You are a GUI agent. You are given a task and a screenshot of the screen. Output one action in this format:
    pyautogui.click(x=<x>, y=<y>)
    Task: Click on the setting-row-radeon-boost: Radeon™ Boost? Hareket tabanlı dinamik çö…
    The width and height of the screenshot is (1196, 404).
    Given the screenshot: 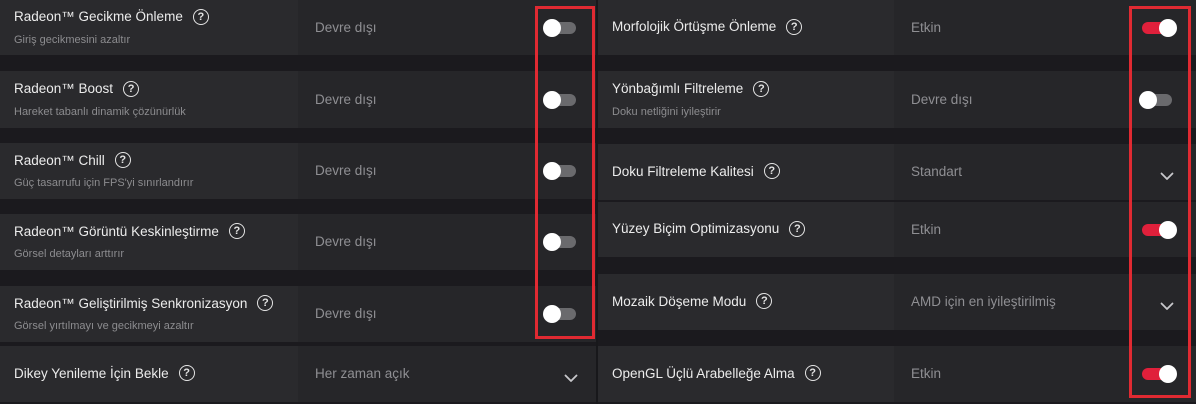 What is the action you would take?
    pyautogui.click(x=298, y=99)
    